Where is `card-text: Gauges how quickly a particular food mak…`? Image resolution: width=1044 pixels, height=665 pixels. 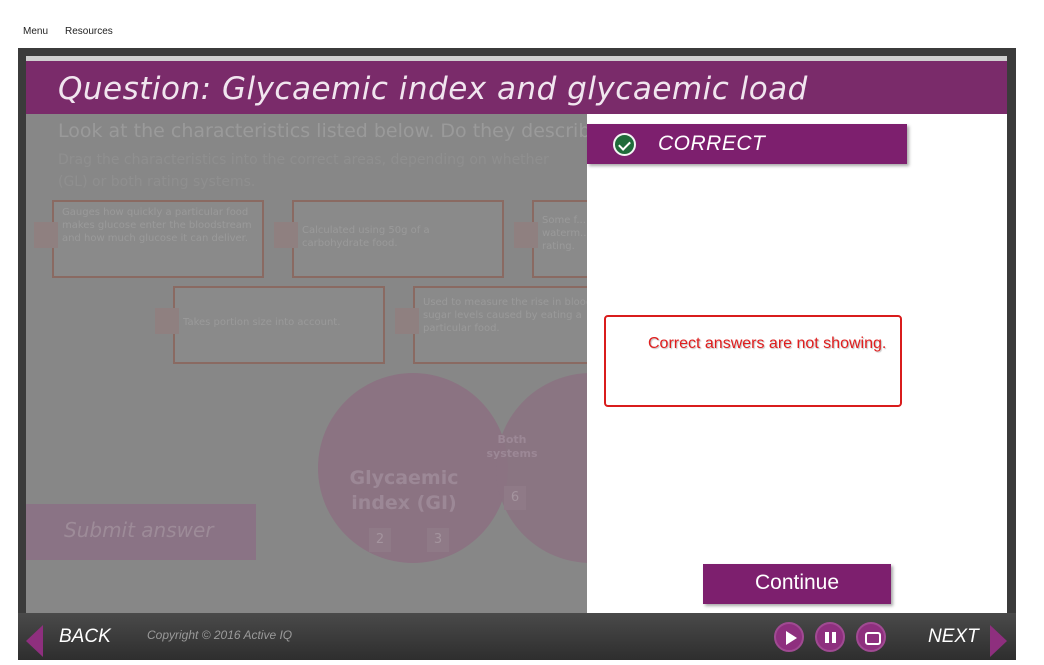
card-text: Gauges how quickly a particular food mak… is located at coordinates (157, 225).